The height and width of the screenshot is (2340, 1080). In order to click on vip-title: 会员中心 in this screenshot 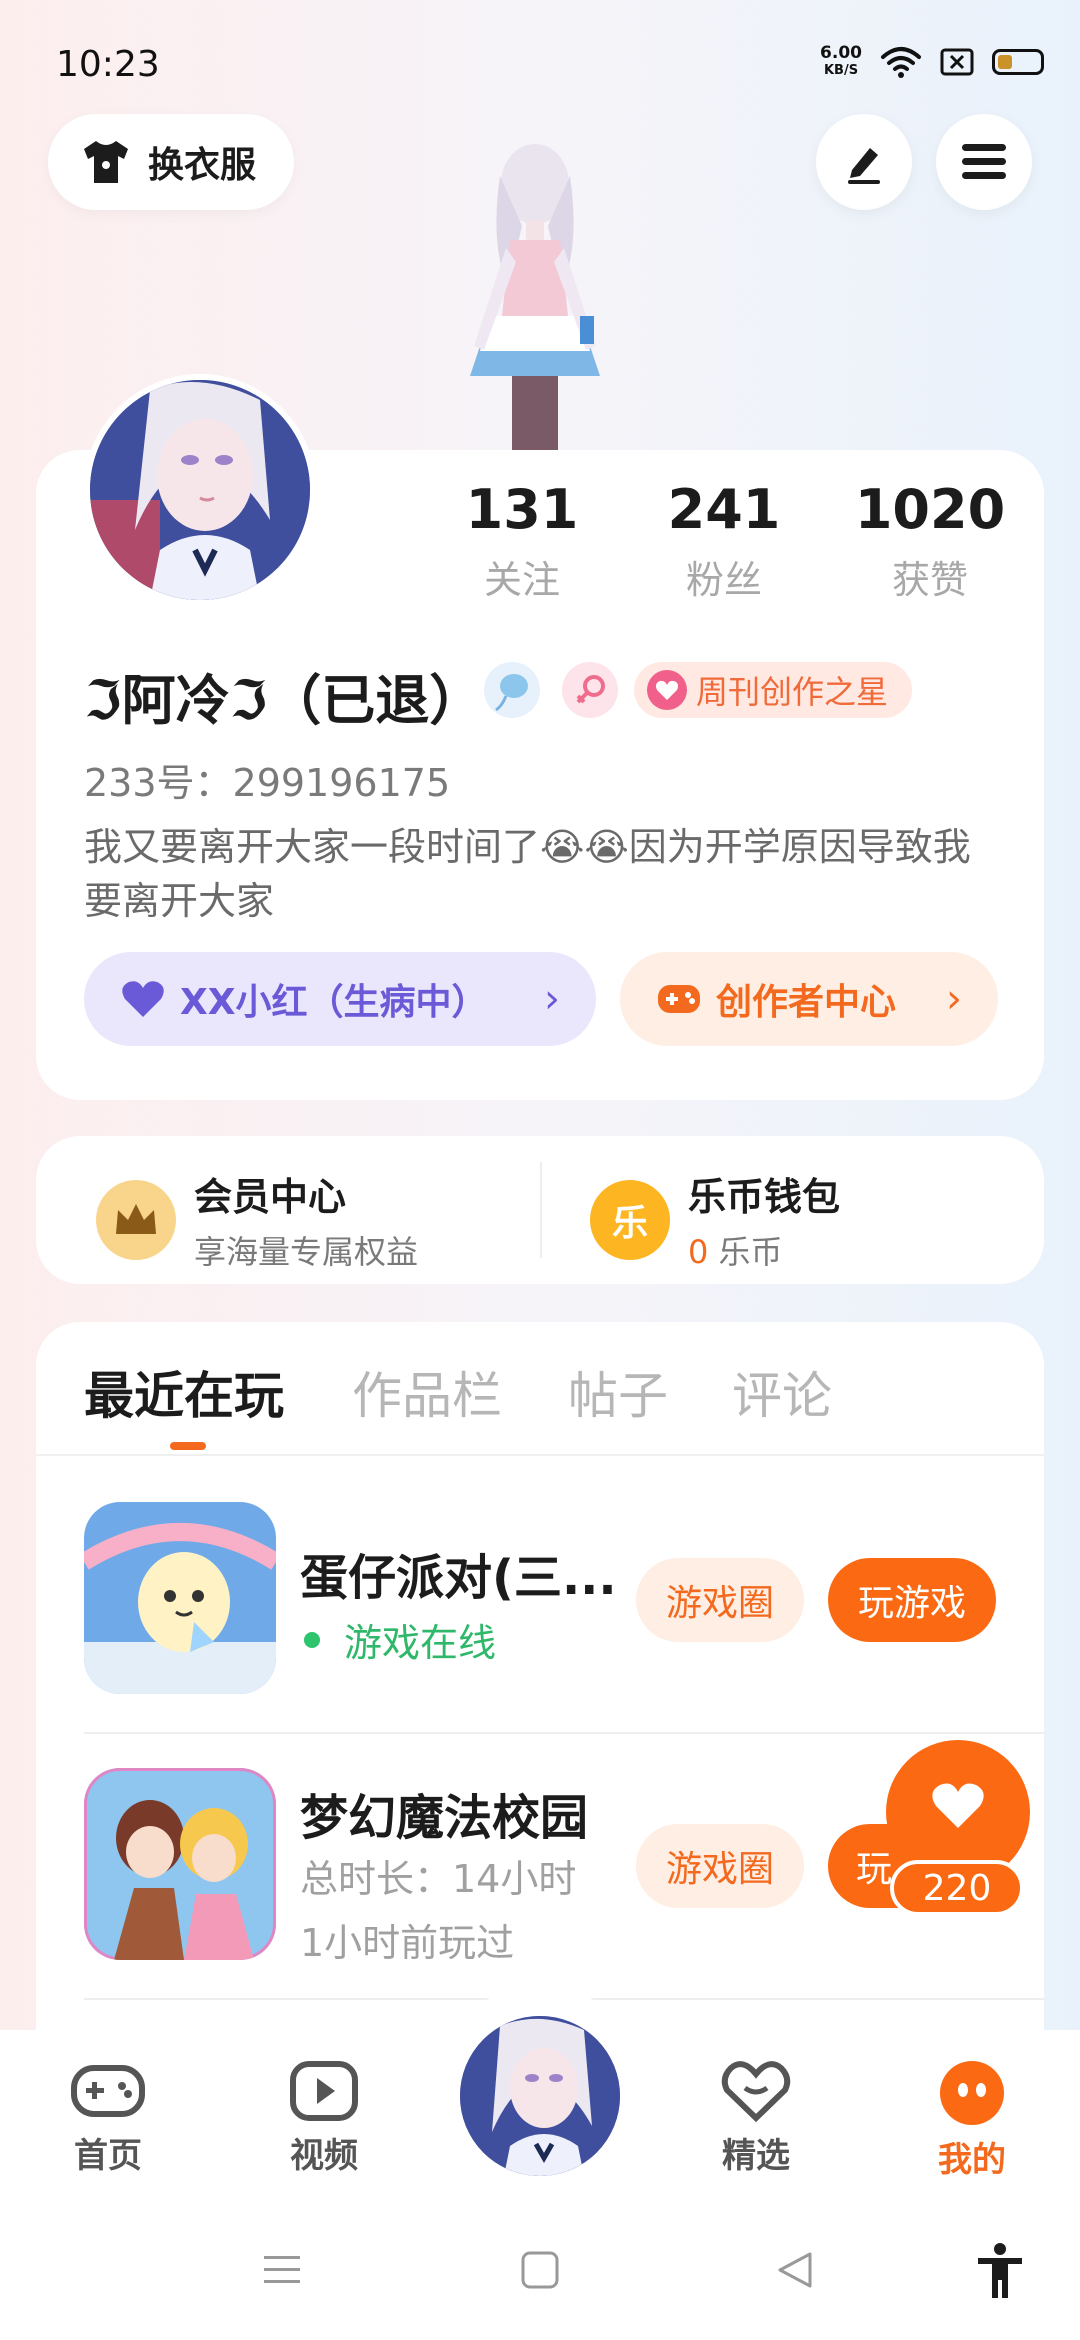, I will do `click(270, 1197)`.